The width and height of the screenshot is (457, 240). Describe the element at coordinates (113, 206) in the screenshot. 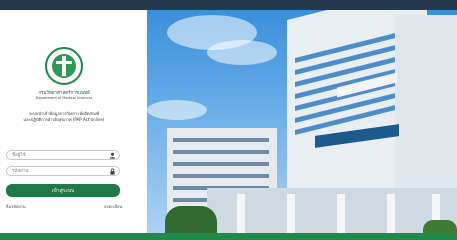

I see `register-link: ลงทะเบียน` at that location.